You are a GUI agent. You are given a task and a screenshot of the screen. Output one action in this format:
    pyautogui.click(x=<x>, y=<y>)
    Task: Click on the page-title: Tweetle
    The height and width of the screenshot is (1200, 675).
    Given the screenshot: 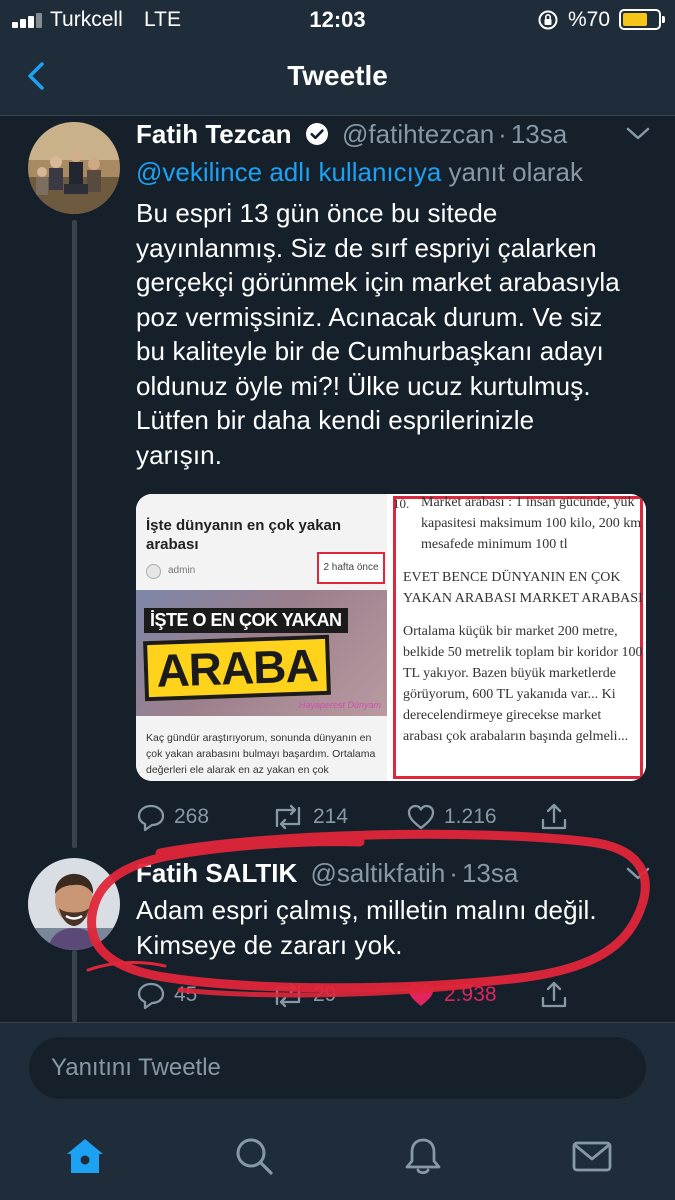 What is the action you would take?
    pyautogui.click(x=337, y=75)
    